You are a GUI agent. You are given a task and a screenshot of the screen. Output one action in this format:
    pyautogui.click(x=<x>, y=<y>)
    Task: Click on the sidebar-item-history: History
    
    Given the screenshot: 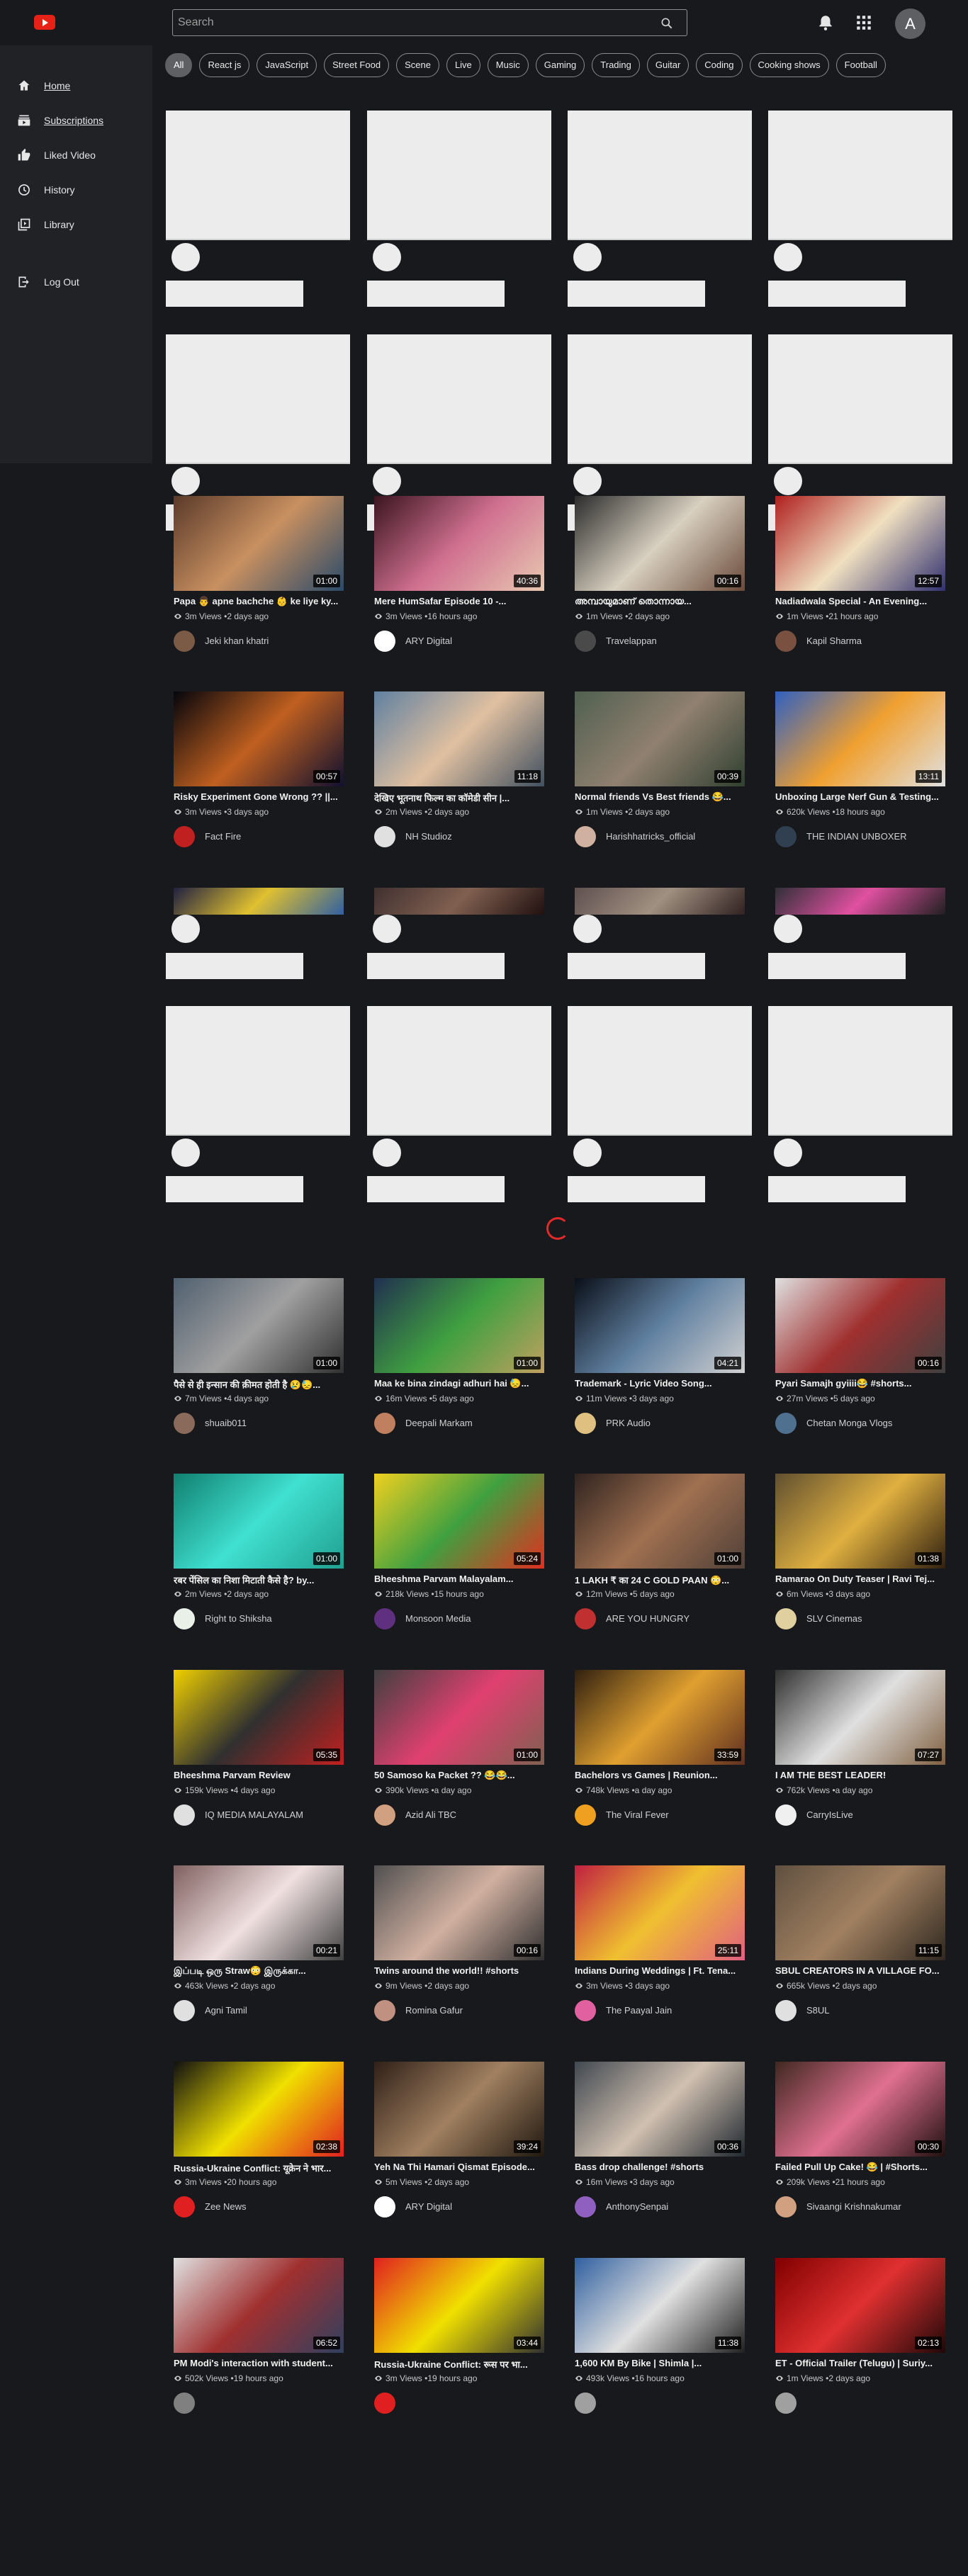 What is the action you would take?
    pyautogui.click(x=76, y=190)
    